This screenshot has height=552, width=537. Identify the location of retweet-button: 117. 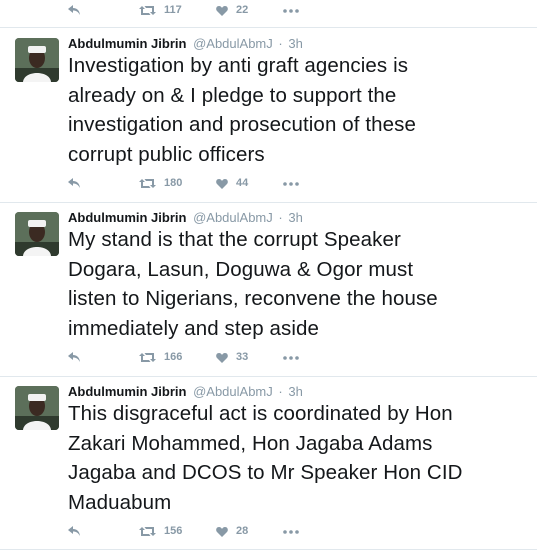
(160, 10).